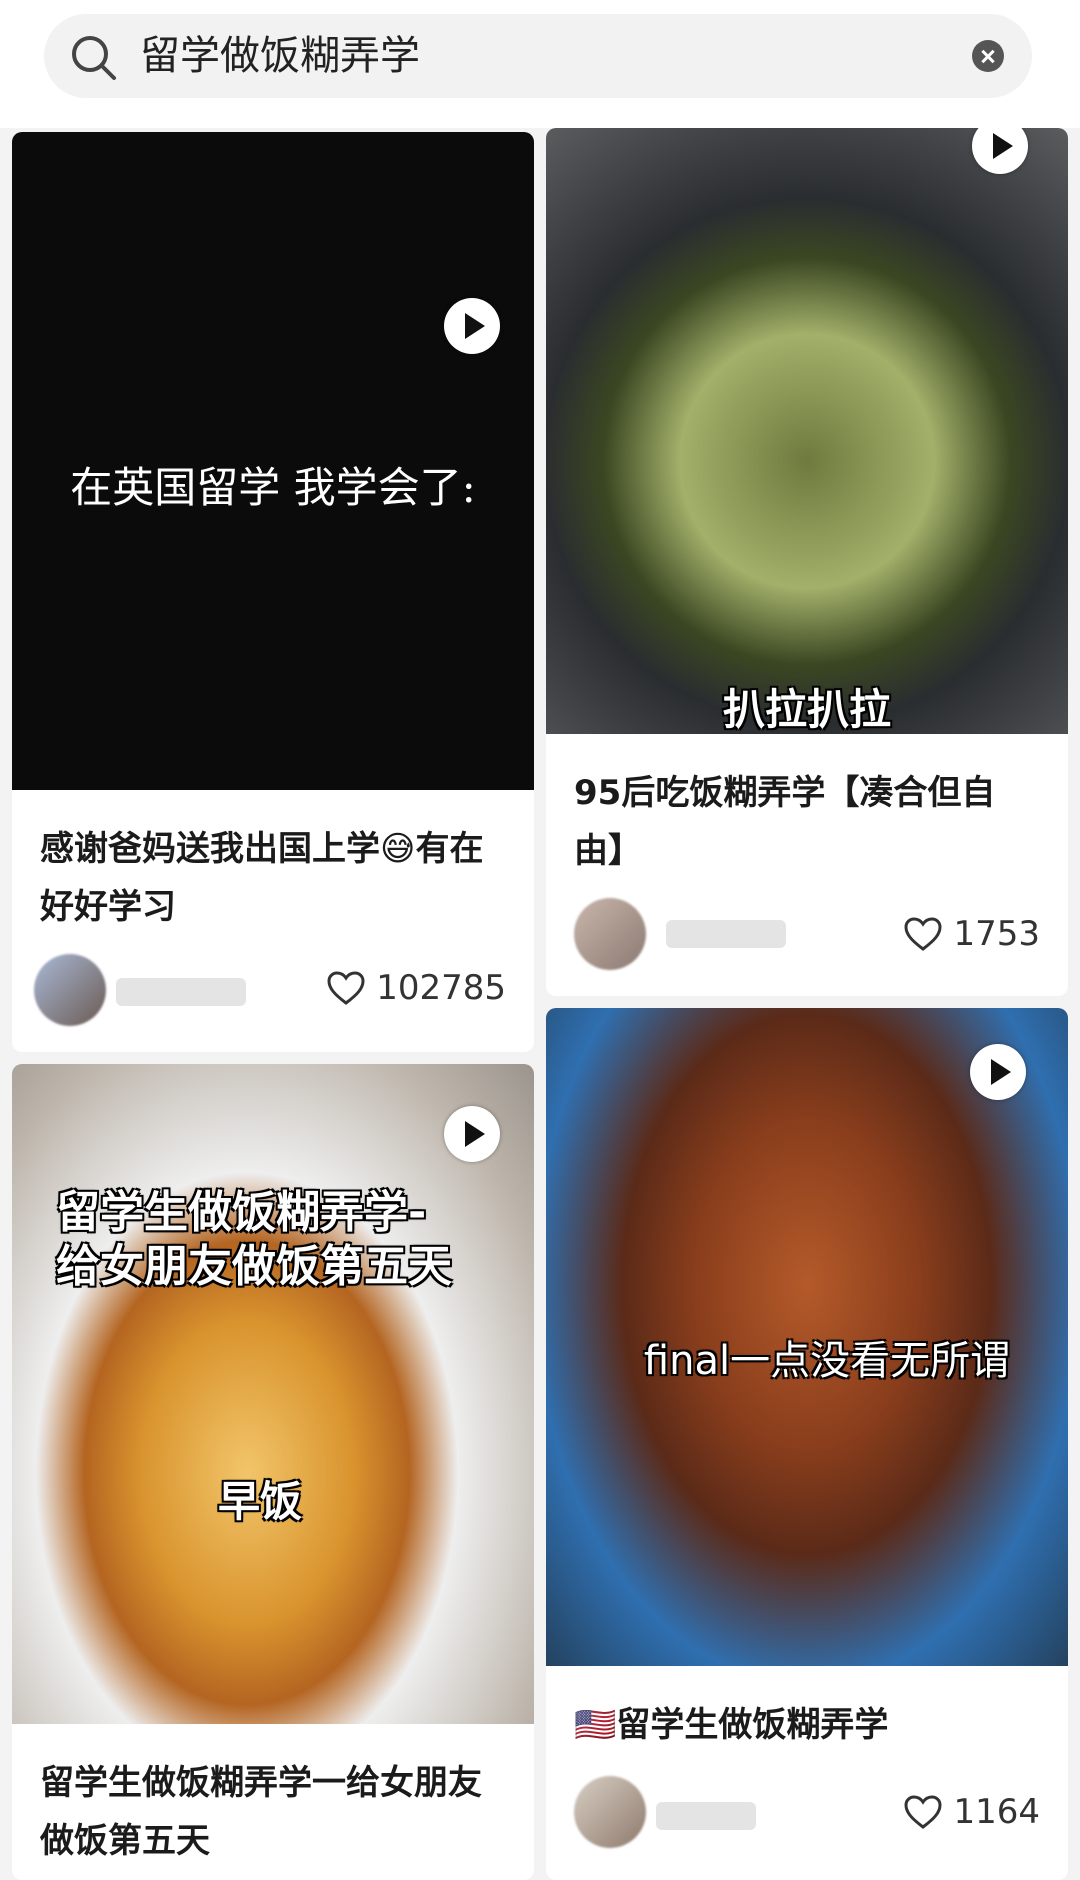  I want to click on like-button: 1753, so click(971, 934).